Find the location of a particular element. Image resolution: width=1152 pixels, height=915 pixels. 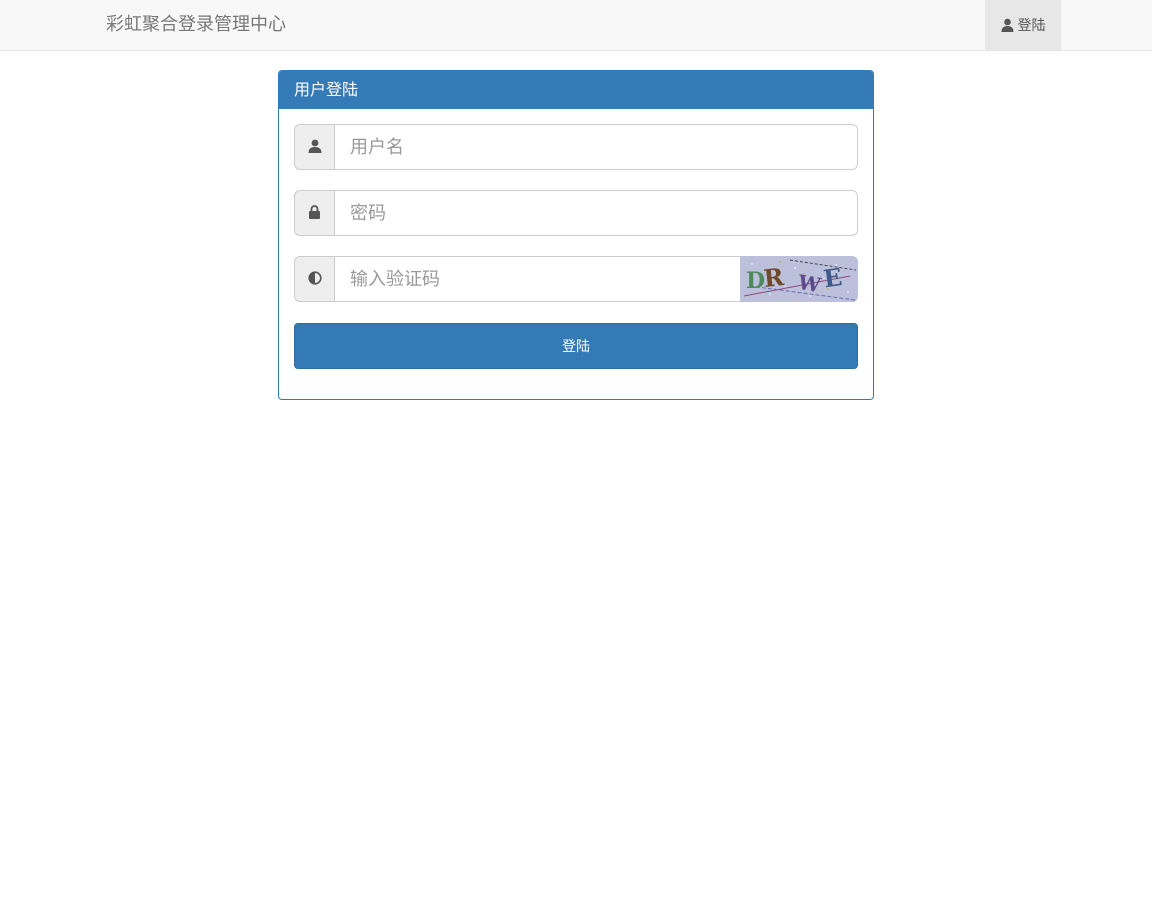

lock-icon is located at coordinates (314, 213).